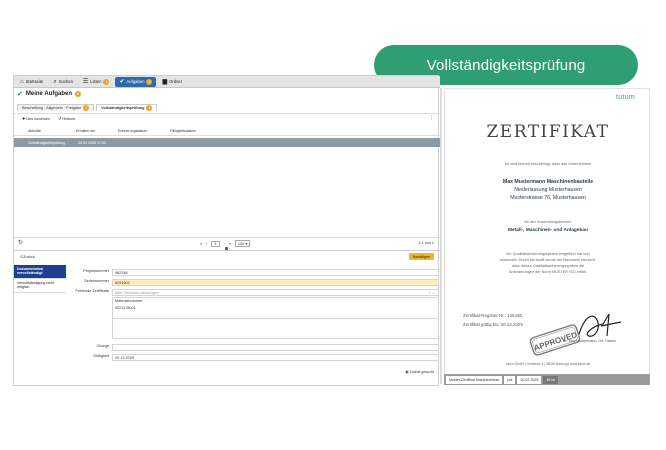 The height and width of the screenshot is (450, 666). Describe the element at coordinates (474, 379) in the screenshot. I see `attachment-name: Muster-Zertifikat Maschinenbau` at that location.